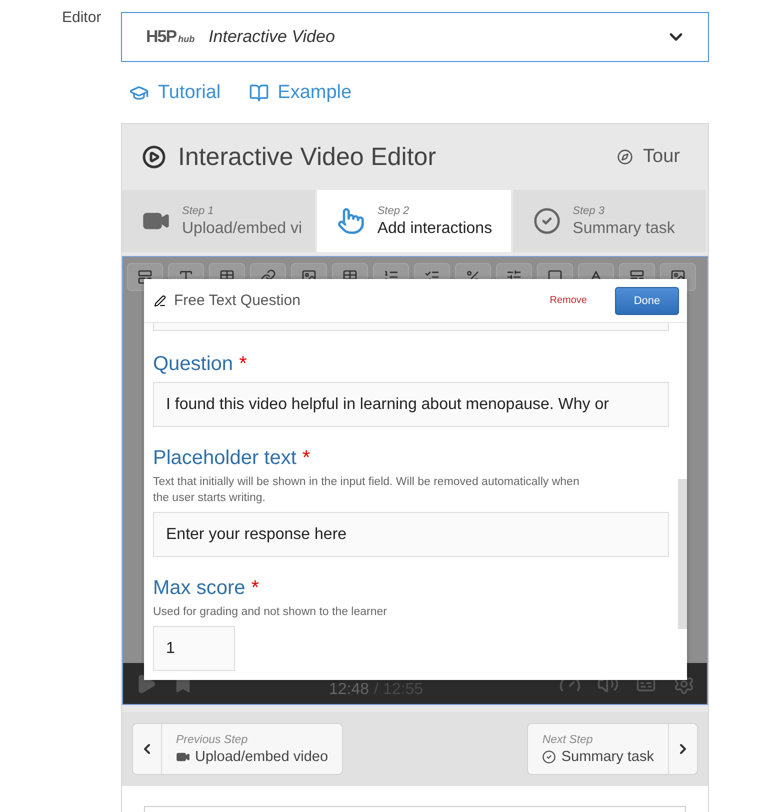 This screenshot has height=812, width=777. Describe the element at coordinates (366, 490) in the screenshot. I see `field-description: Text that initially will be shown in the input field. Will be removed automatically when the user starts writing.` at that location.